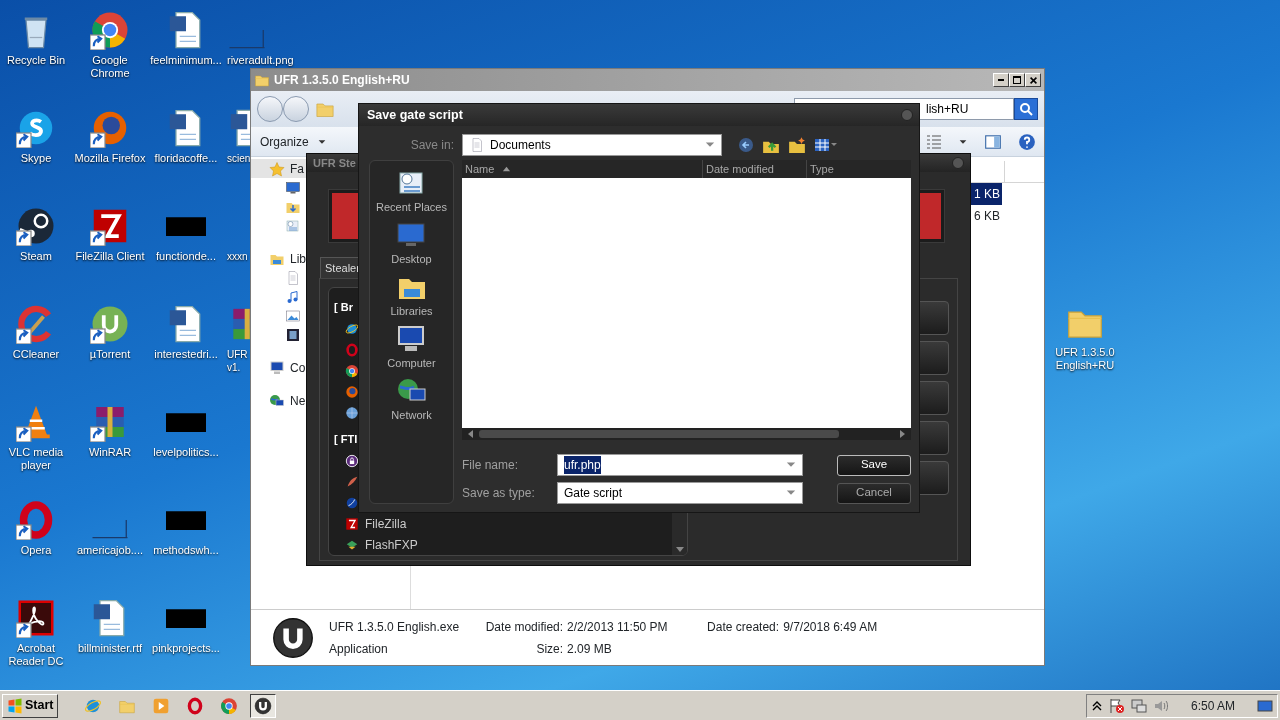 Image resolution: width=1280 pixels, height=720 pixels. Describe the element at coordinates (359, 649) in the screenshot. I see `file-type: Application` at that location.